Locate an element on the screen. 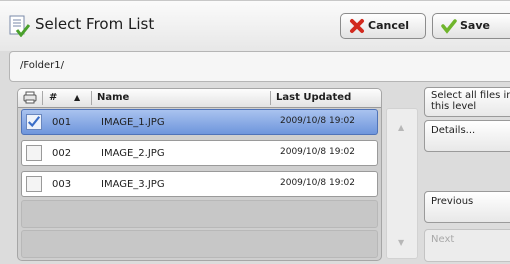  select-all-label: Select all files in this level is located at coordinates (470, 101).